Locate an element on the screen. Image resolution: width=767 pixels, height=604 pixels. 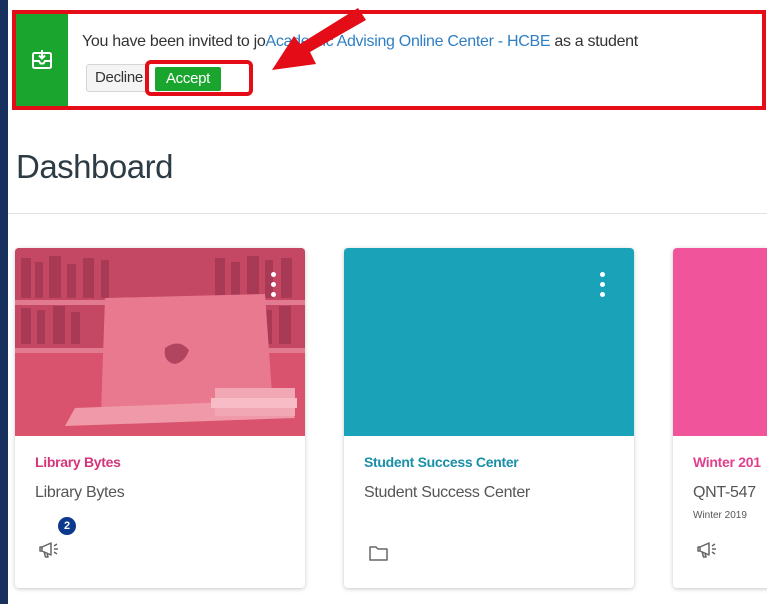
course-card-title: Library Bytes is located at coordinates (78, 462).